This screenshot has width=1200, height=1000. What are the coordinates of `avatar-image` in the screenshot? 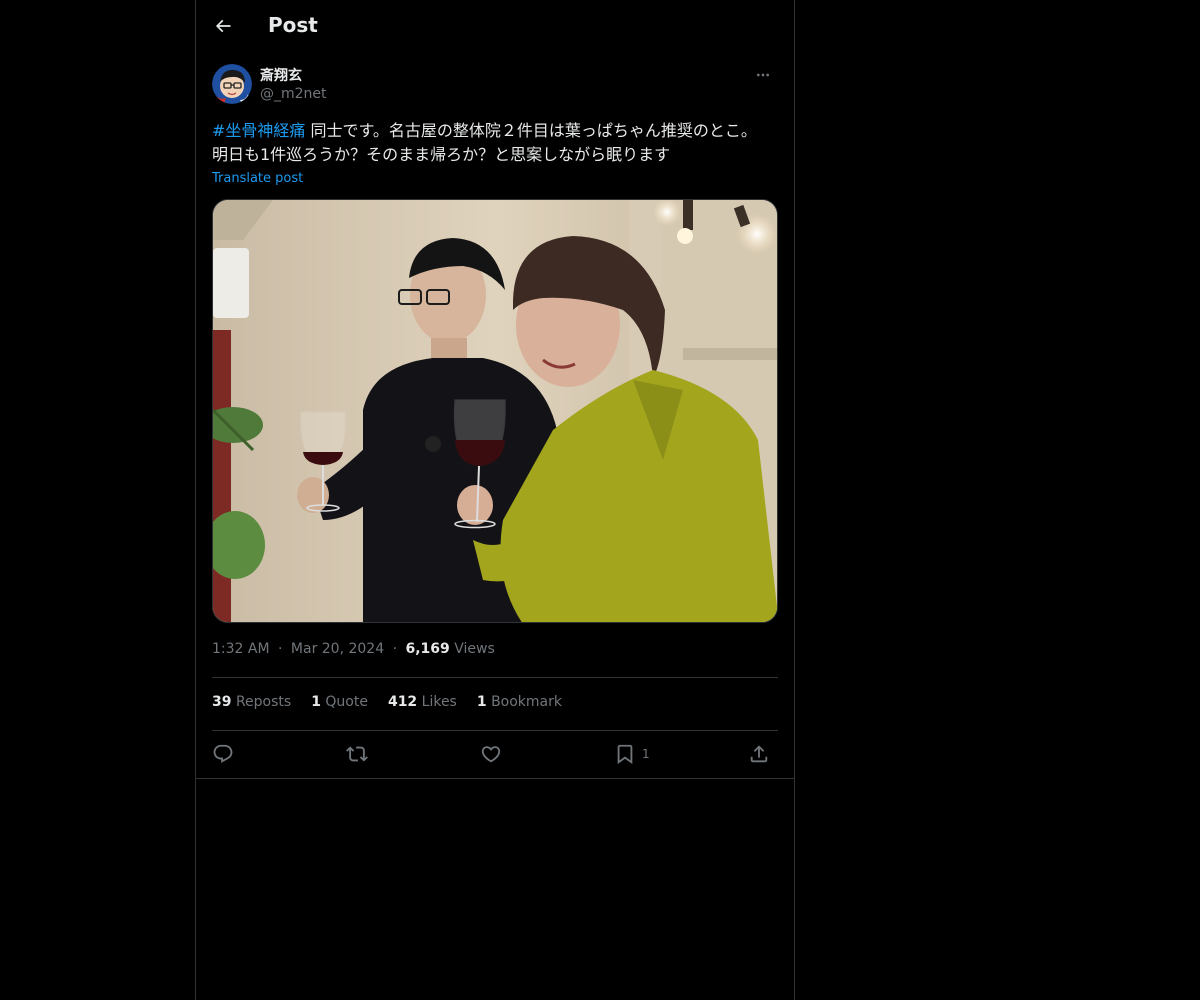 It's located at (232, 84).